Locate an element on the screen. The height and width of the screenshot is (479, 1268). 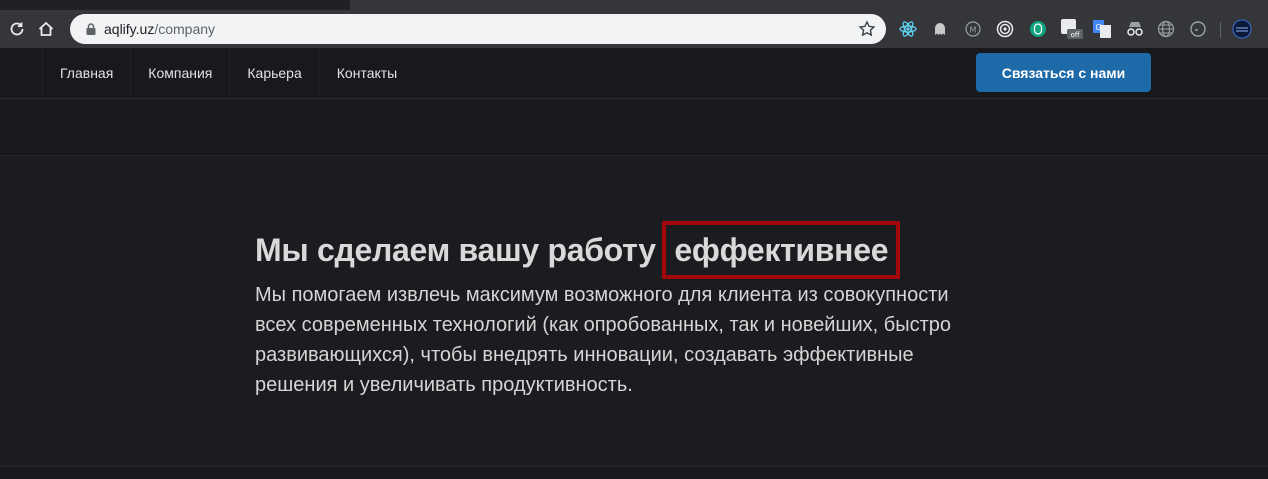
svg-text: G is located at coordinates (1098, 27).